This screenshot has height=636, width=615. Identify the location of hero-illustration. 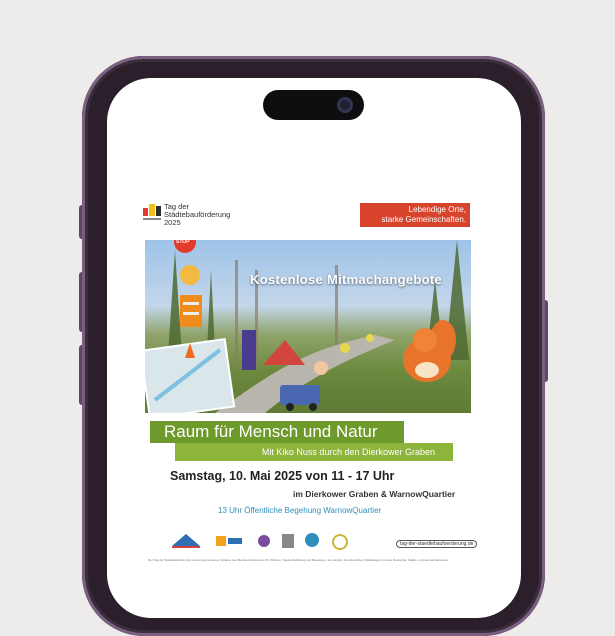
(307, 326).